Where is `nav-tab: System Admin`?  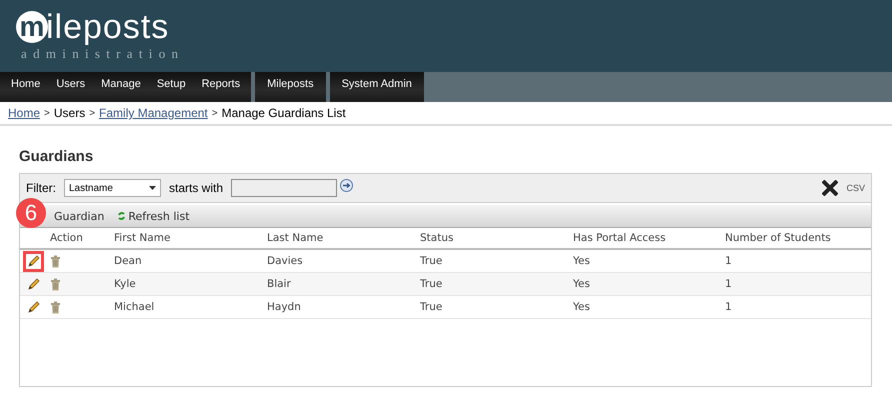
nav-tab: System Admin is located at coordinates (376, 84).